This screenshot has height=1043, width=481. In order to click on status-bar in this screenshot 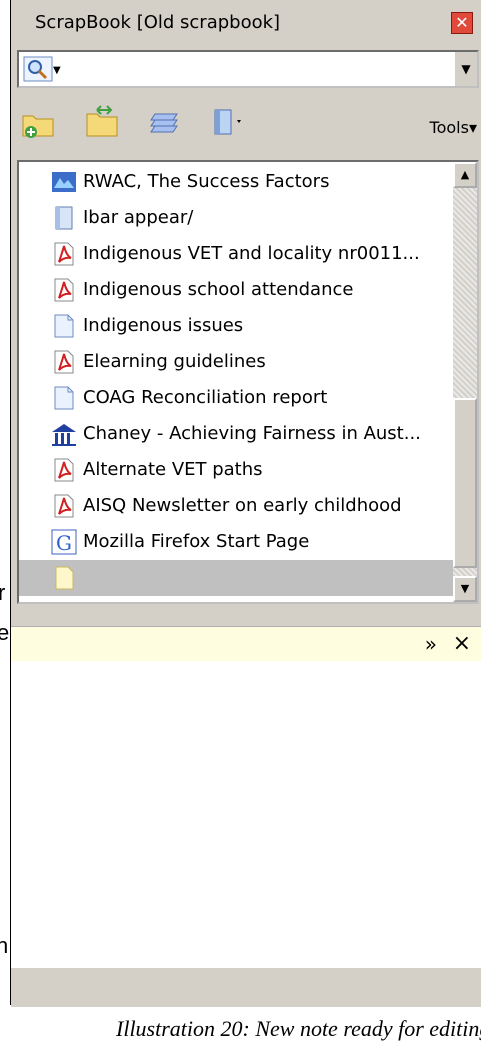, I will do `click(246, 986)`.